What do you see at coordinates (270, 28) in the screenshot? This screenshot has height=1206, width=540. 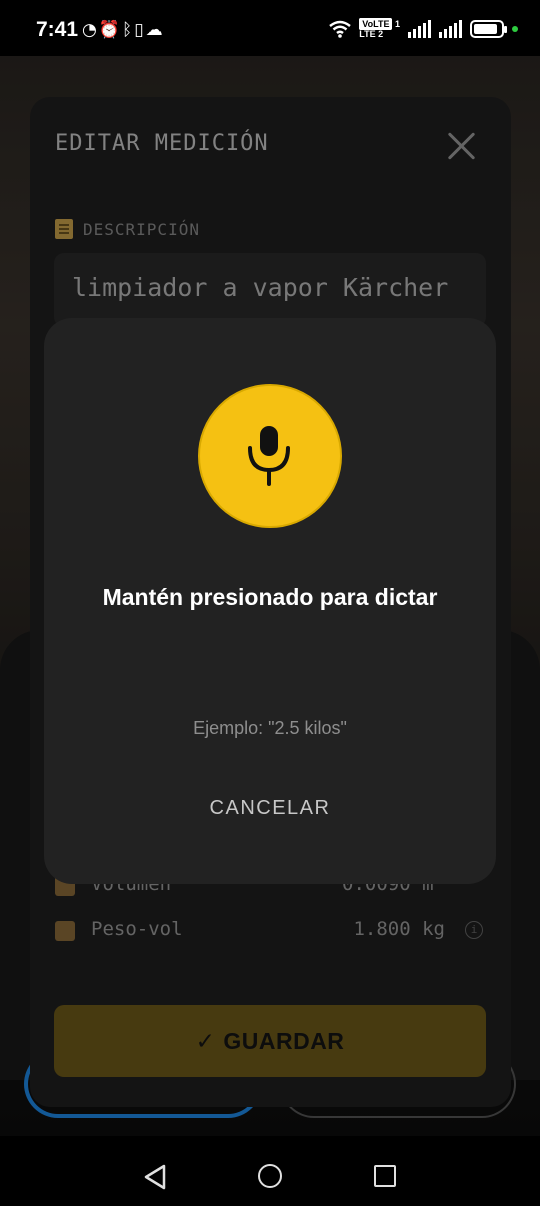 I see `status-bar: 7:41 ◔⏰ᛒ▯☁ VoLTE 1 LTE 2` at bounding box center [270, 28].